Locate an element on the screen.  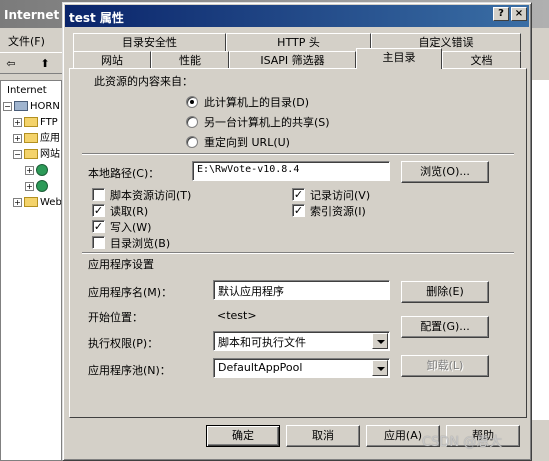
tree-item-app-pools: + 应用 is located at coordinates (36, 139).